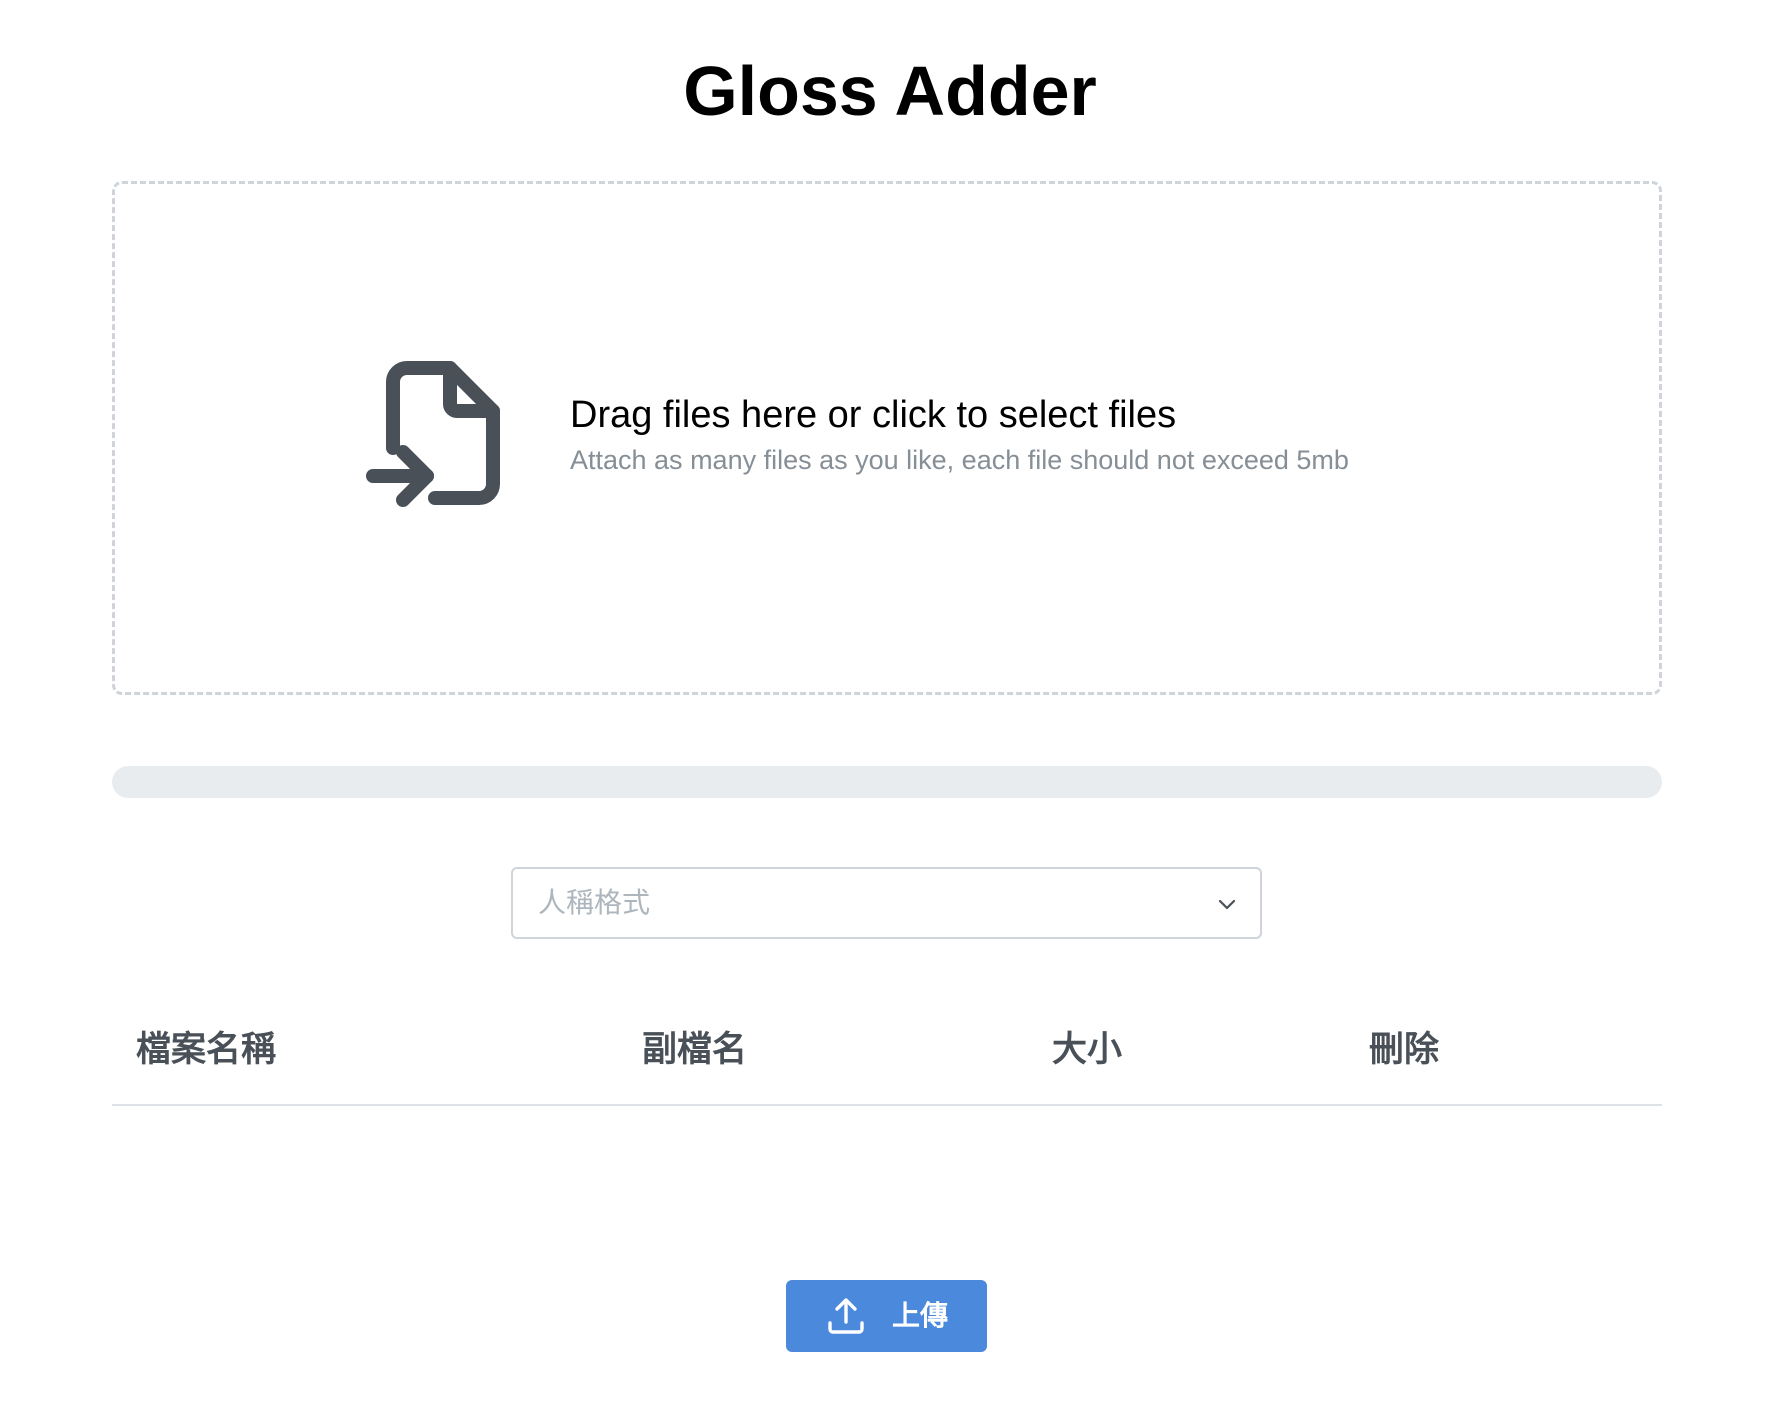  Describe the element at coordinates (887, 1058) in the screenshot. I see `file-table-header: 檔案名稱 副檔名 大小 刪除` at that location.